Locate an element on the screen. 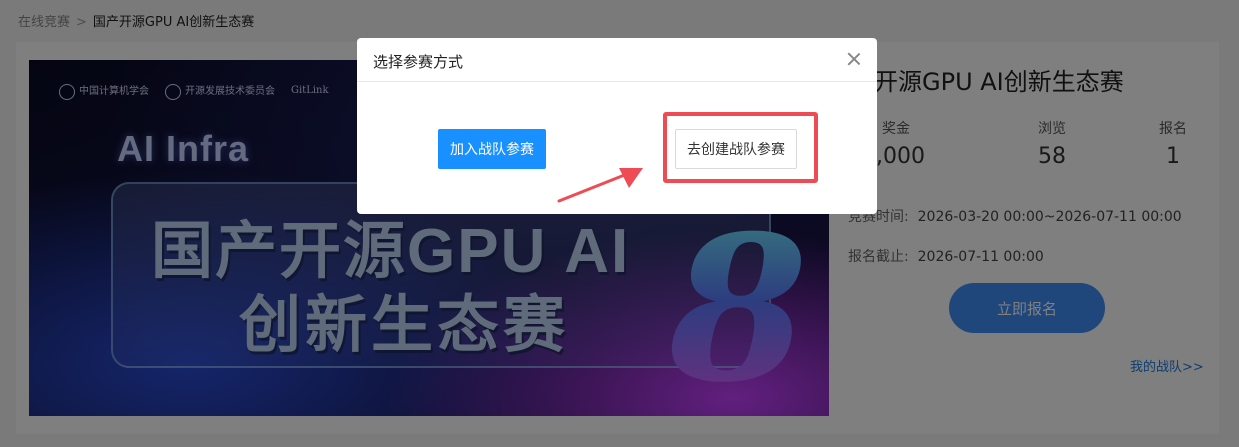 The image size is (1239, 447). close-icon is located at coordinates (854, 59).